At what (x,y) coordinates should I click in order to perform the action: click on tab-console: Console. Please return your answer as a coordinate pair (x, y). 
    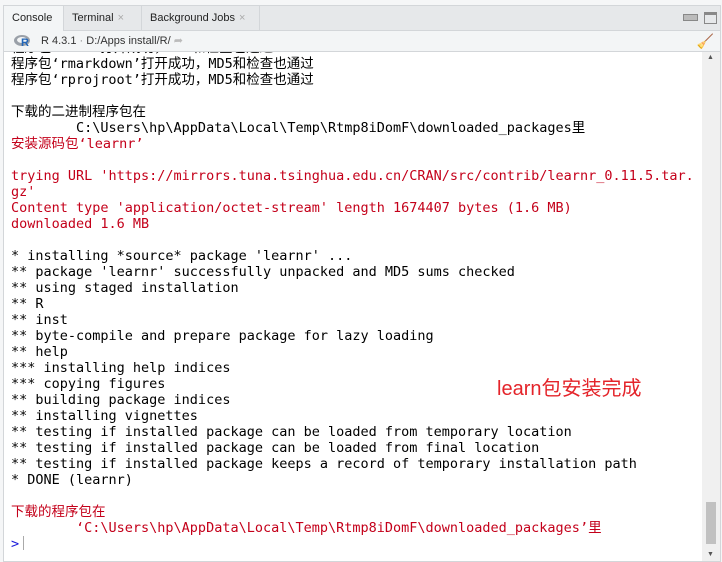
    Looking at the image, I should click on (34, 18).